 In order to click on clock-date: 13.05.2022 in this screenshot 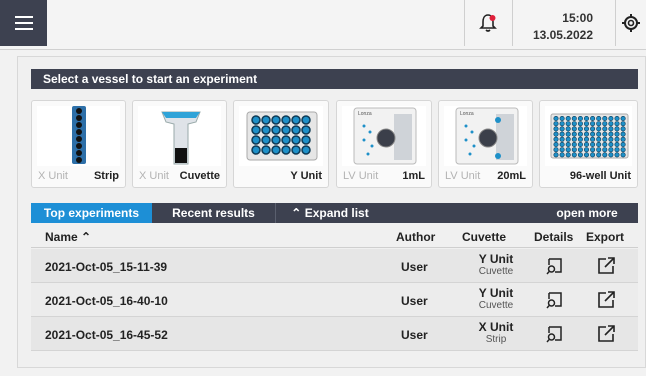, I will do `click(562, 35)`.